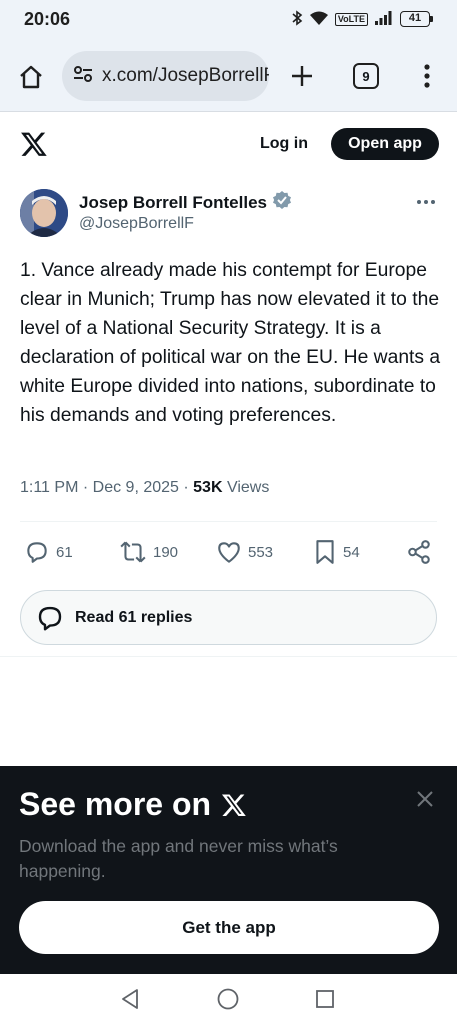  Describe the element at coordinates (208, 487) in the screenshot. I see `views-count: 53K` at that location.